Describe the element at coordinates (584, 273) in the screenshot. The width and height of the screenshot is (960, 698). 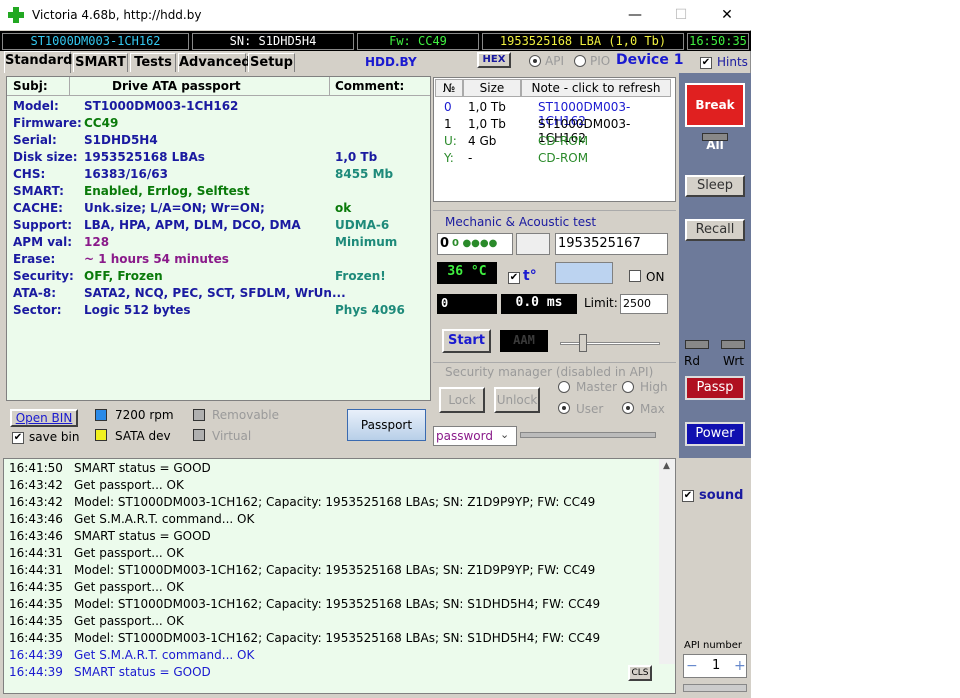
I see `spindle-slider` at that location.